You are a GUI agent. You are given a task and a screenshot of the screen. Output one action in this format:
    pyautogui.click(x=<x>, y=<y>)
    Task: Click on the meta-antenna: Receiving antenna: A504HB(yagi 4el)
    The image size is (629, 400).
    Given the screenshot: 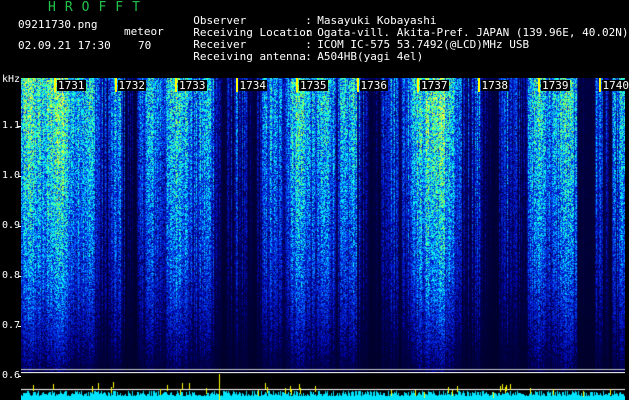 What is the action you would take?
    pyautogui.click(x=308, y=56)
    